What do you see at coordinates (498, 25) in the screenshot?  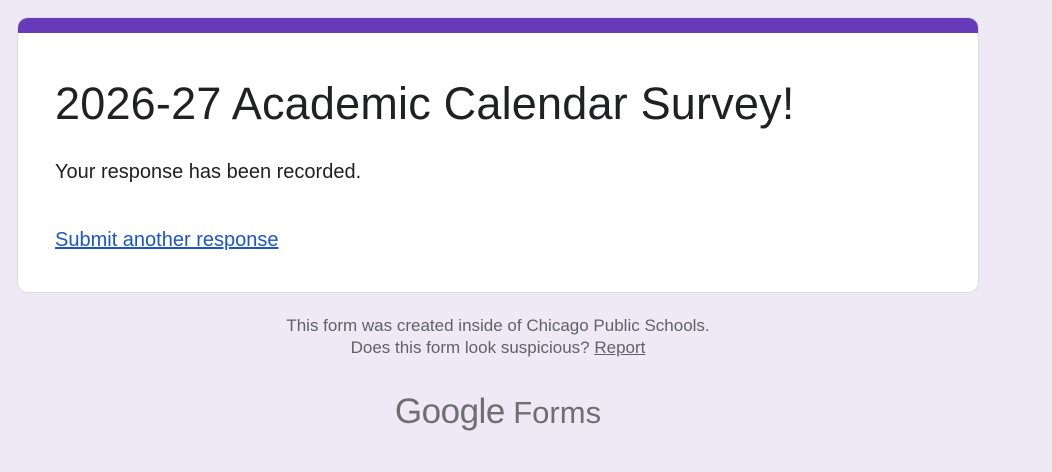 I see `card-accent-bar` at bounding box center [498, 25].